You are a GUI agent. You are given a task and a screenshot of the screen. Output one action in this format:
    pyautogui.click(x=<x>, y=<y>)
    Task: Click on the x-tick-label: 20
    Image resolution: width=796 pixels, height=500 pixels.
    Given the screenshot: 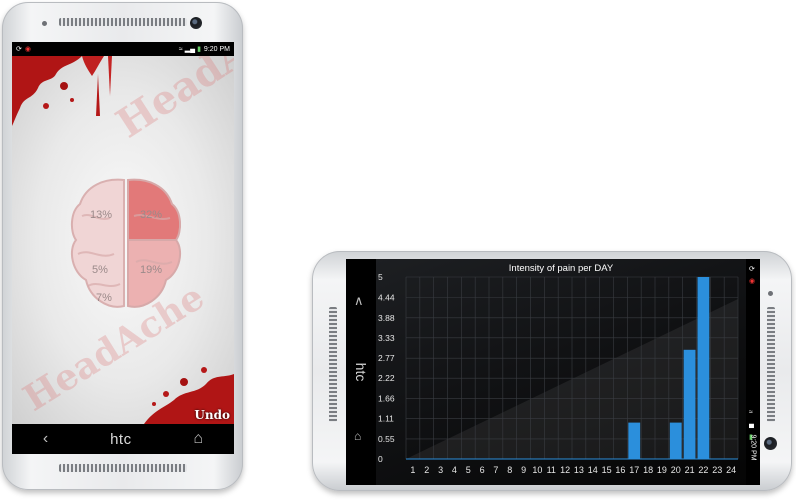 What is the action you would take?
    pyautogui.click(x=676, y=470)
    